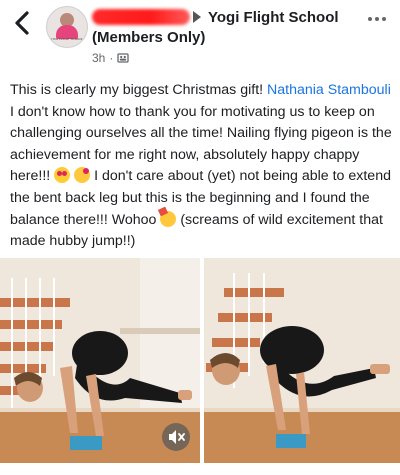  I want to click on redacted-author-name, so click(141, 17).